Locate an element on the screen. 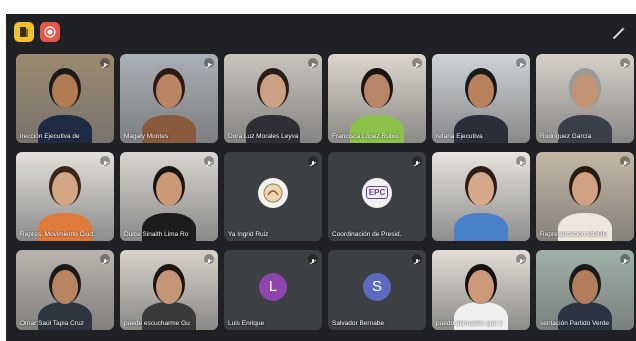 This screenshot has width=636, height=341. participant-name: Rodríguez García is located at coordinates (566, 136).